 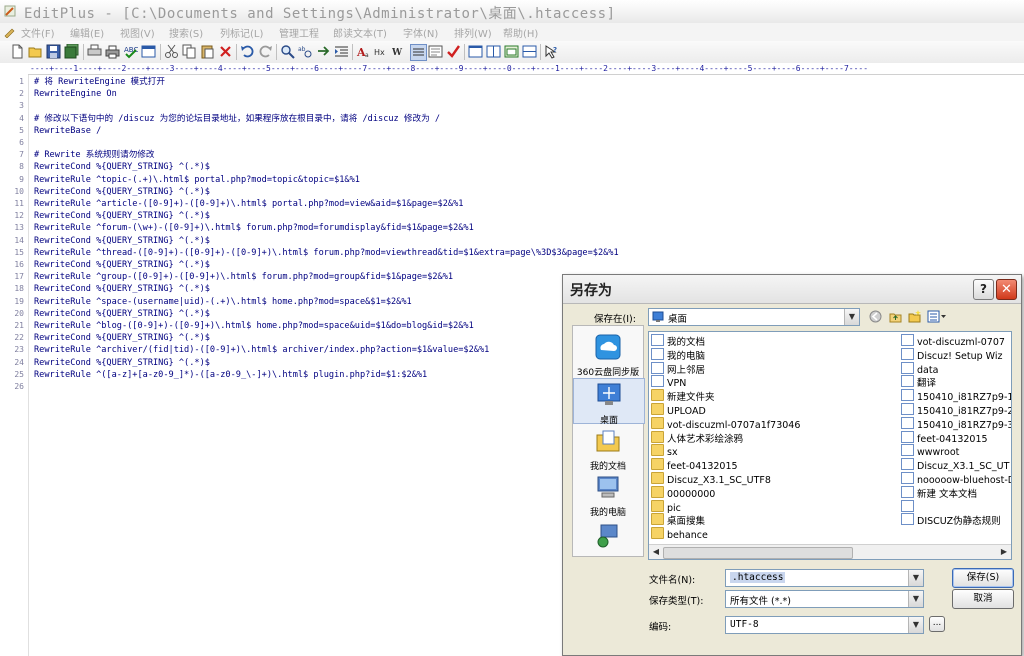 What do you see at coordinates (520, 32) in the screenshot?
I see `menu-help: 帮助(H)` at bounding box center [520, 32].